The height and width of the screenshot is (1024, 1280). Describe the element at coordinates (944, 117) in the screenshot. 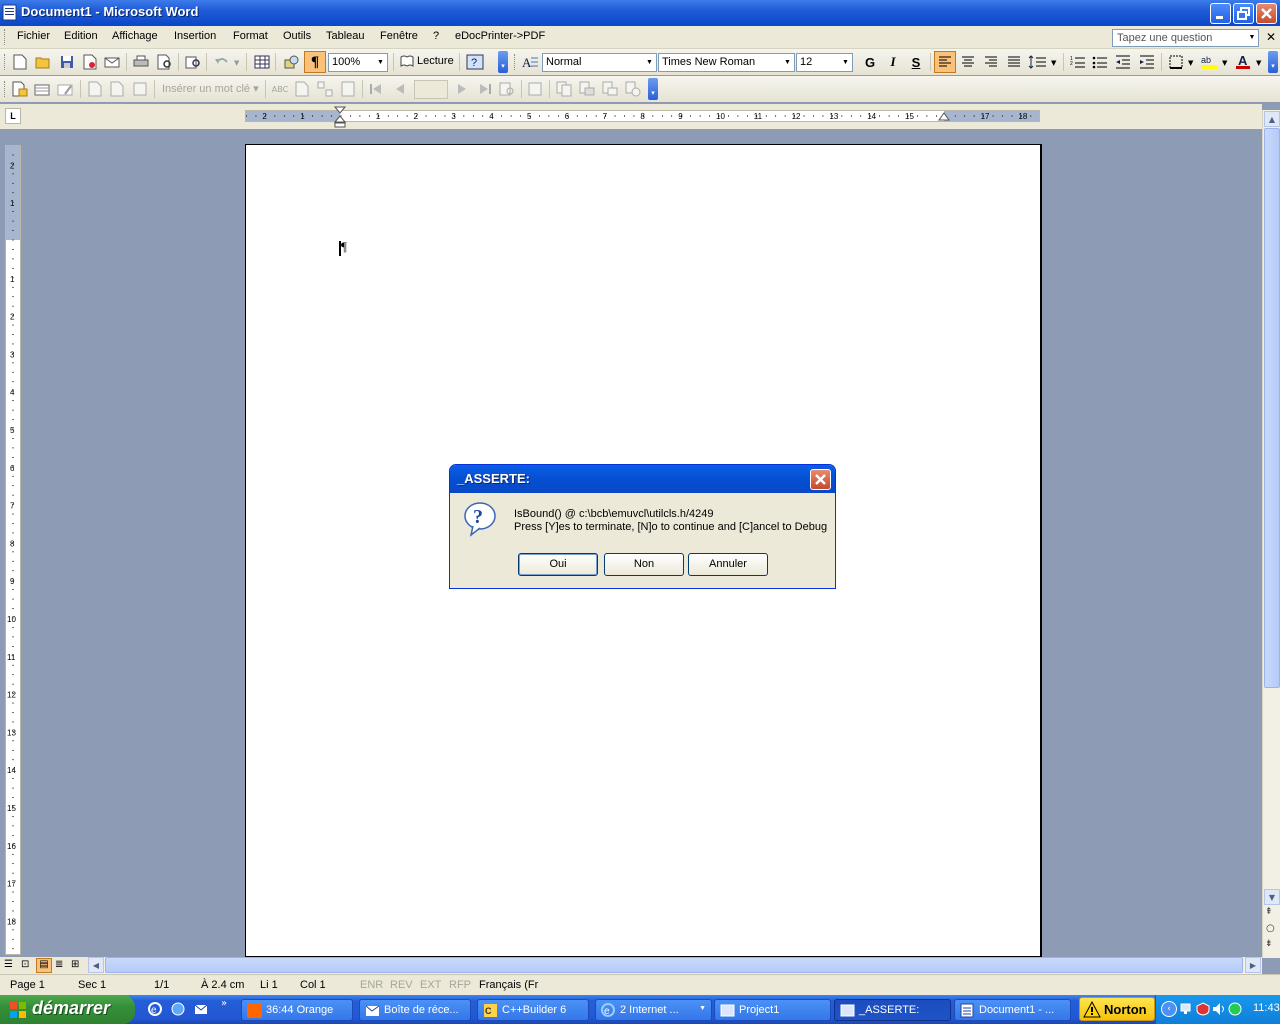

I see `right-indent-marker` at that location.